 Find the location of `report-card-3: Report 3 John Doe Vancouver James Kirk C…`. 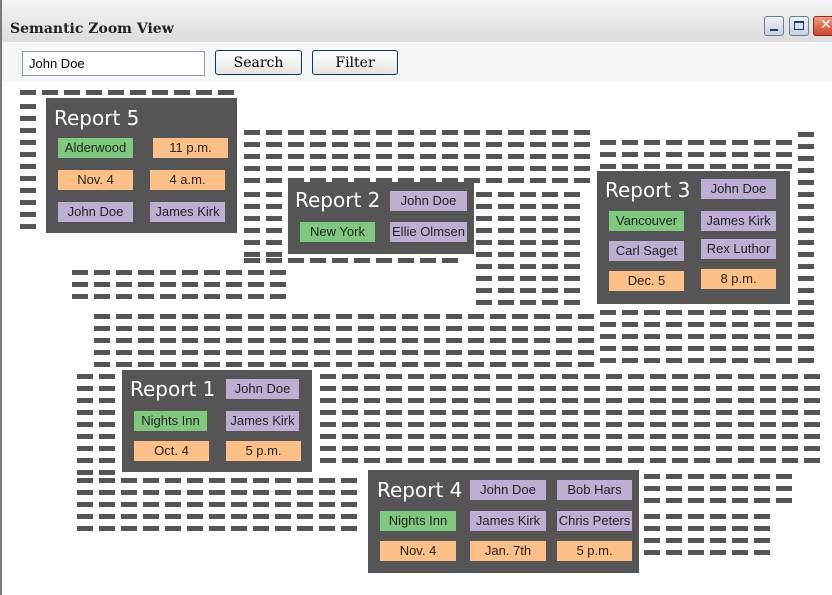

report-card-3: Report 3 John Doe Vancouver James Kirk C… is located at coordinates (693, 237).